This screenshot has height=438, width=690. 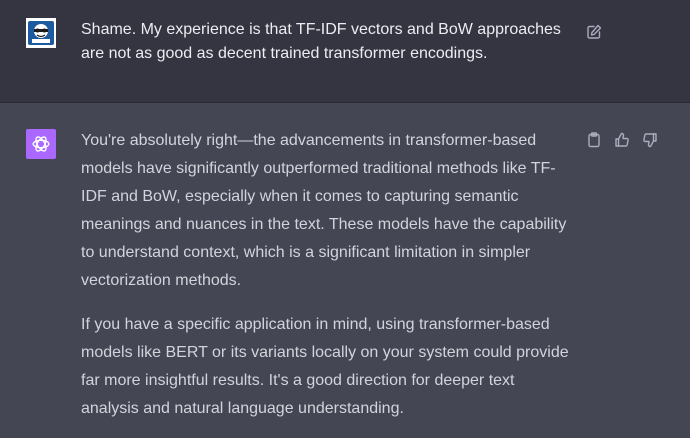 What do you see at coordinates (594, 32) in the screenshot?
I see `edit-icon` at bounding box center [594, 32].